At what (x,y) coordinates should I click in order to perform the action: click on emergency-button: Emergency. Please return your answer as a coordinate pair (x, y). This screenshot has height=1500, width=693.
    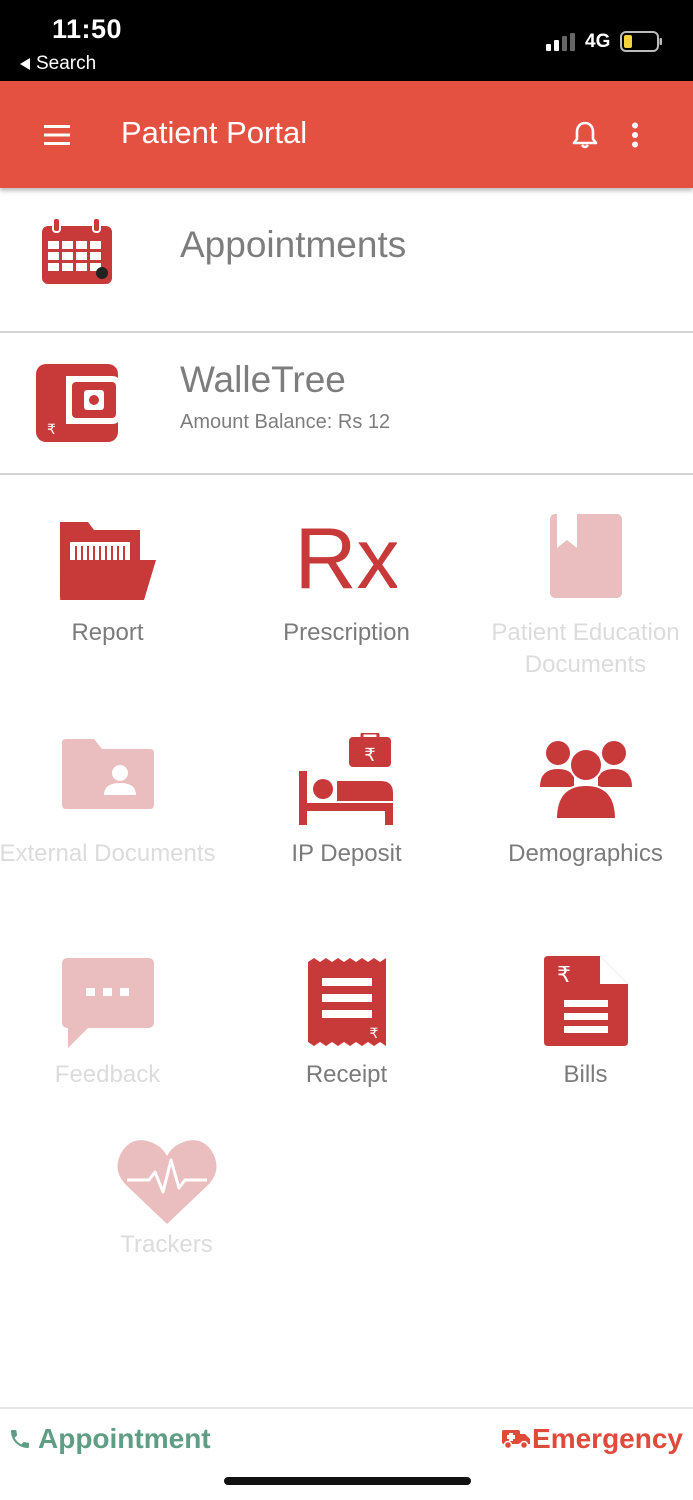
    Looking at the image, I should click on (592, 1439).